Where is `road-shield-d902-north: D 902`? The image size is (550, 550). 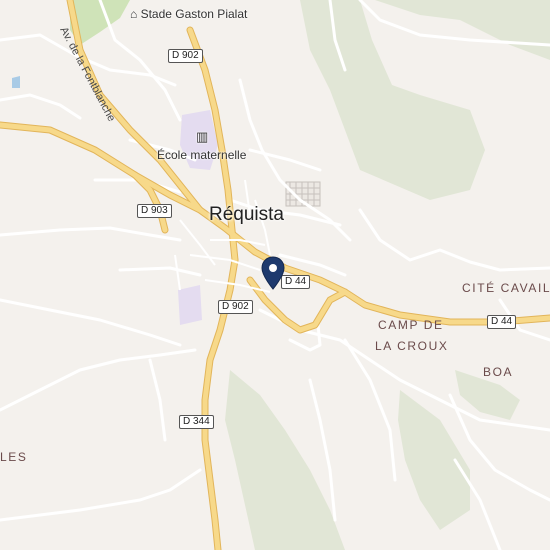 road-shield-d902-north: D 902 is located at coordinates (185, 56).